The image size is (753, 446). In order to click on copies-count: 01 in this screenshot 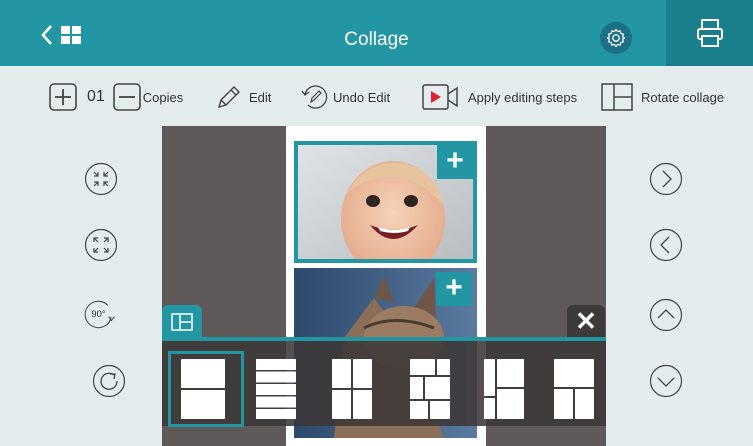, I will do `click(96, 96)`.